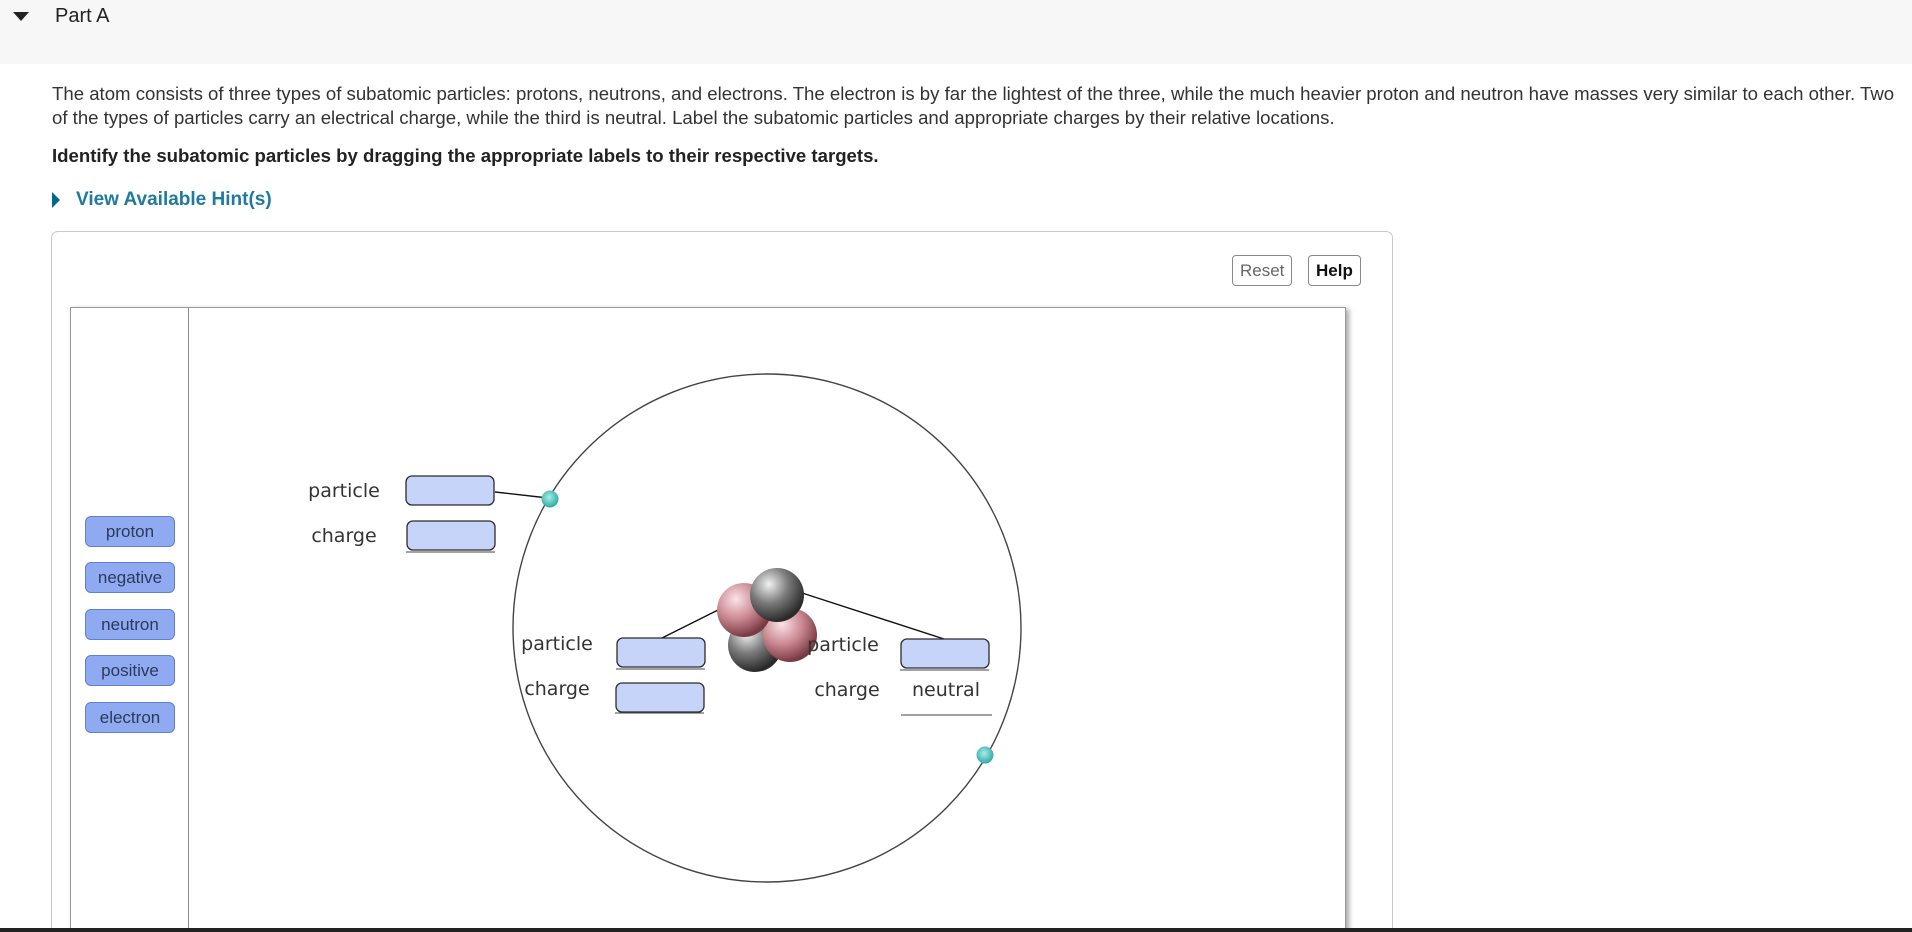 The height and width of the screenshot is (932, 1912). What do you see at coordinates (956, 930) in the screenshot?
I see `window-bottom-edge` at bounding box center [956, 930].